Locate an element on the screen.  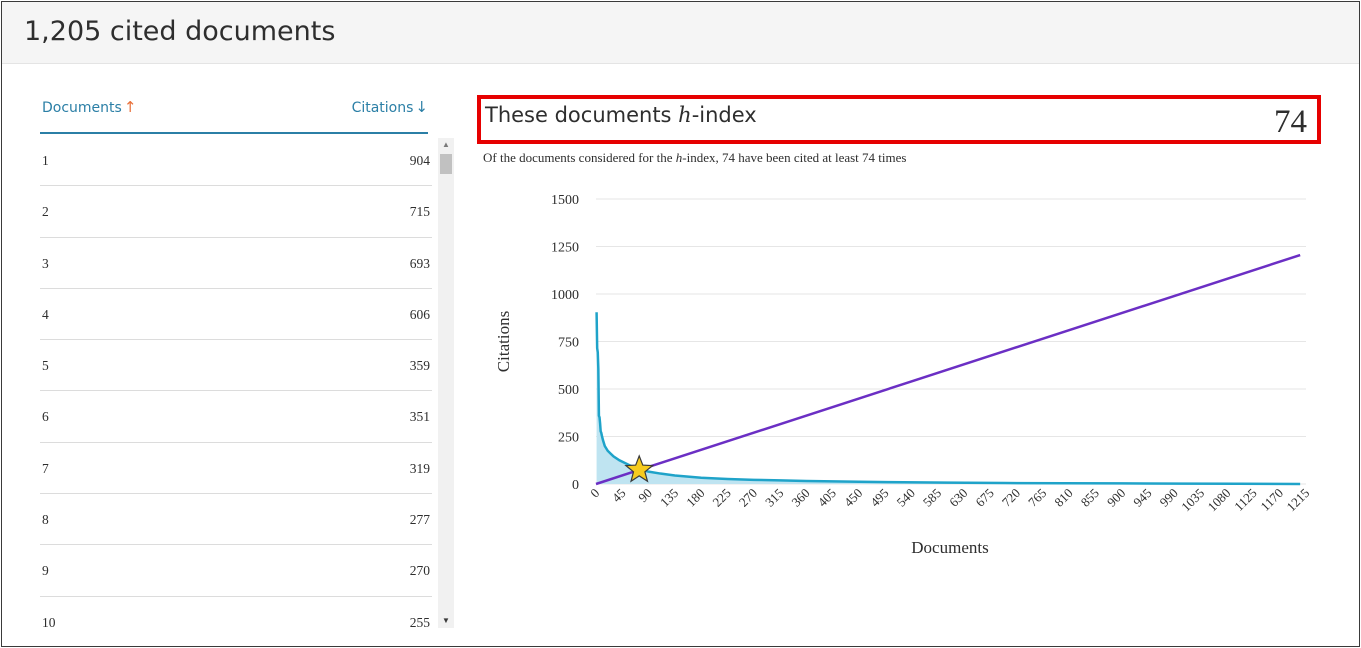
document-rank: 3 is located at coordinates (45, 263).